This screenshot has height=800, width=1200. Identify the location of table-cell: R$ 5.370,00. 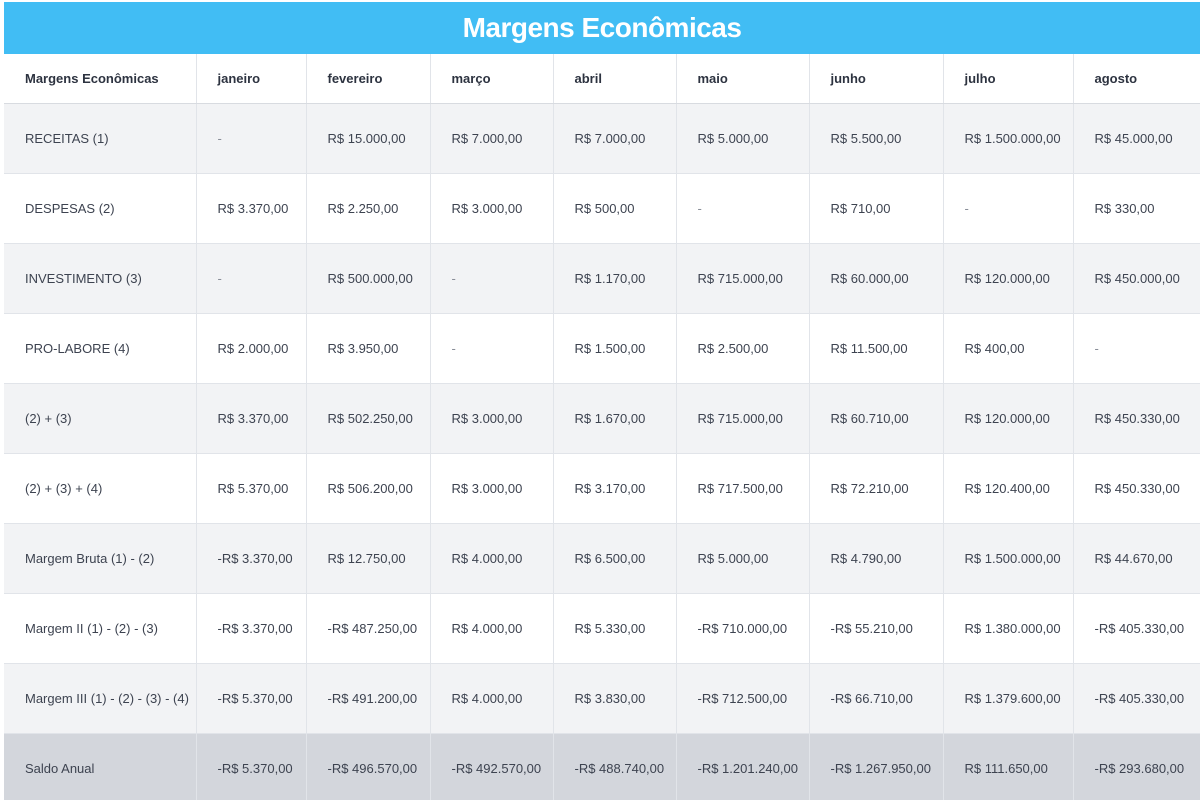
(251, 488).